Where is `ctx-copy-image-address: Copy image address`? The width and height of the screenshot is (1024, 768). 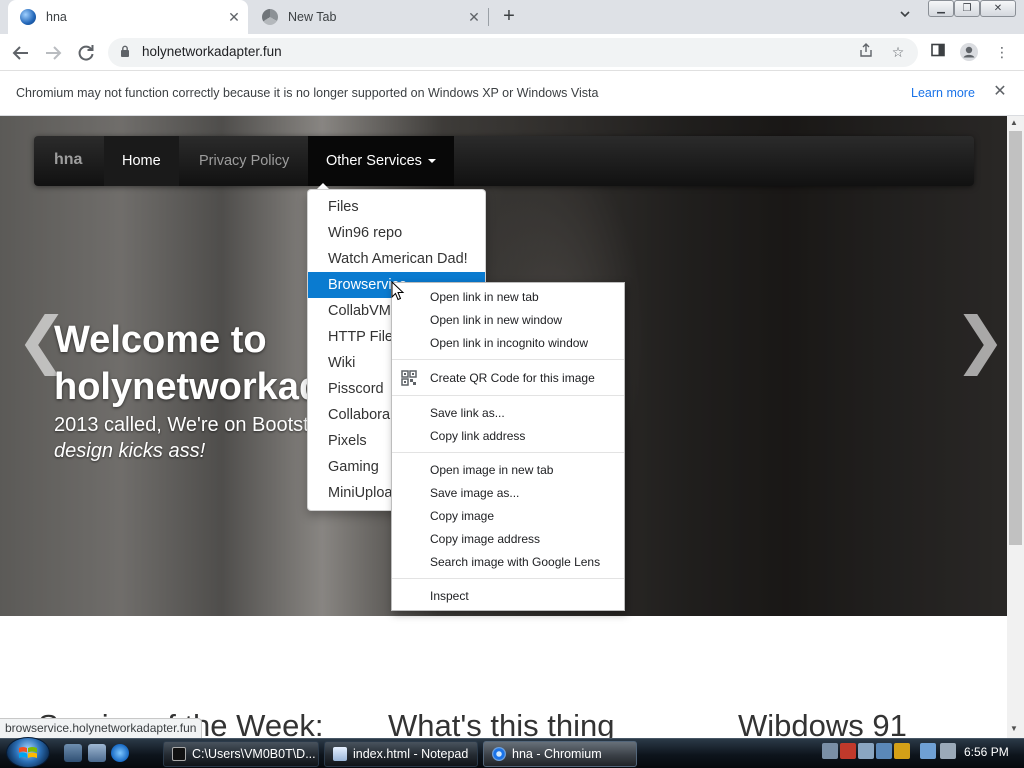 ctx-copy-image-address: Copy image address is located at coordinates (485, 539).